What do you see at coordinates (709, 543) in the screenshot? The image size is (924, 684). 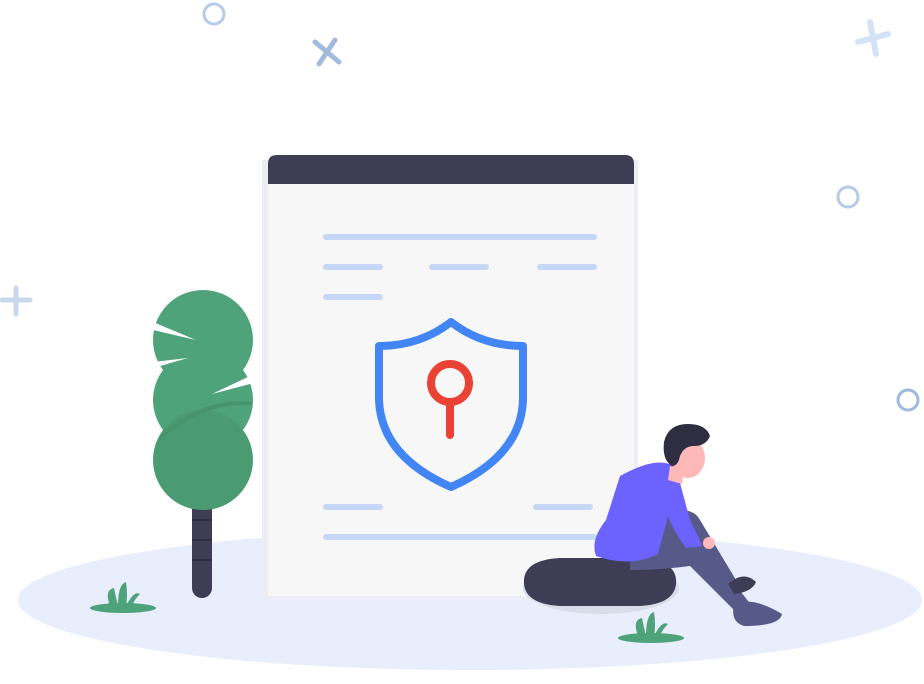 I see `person-hand` at bounding box center [709, 543].